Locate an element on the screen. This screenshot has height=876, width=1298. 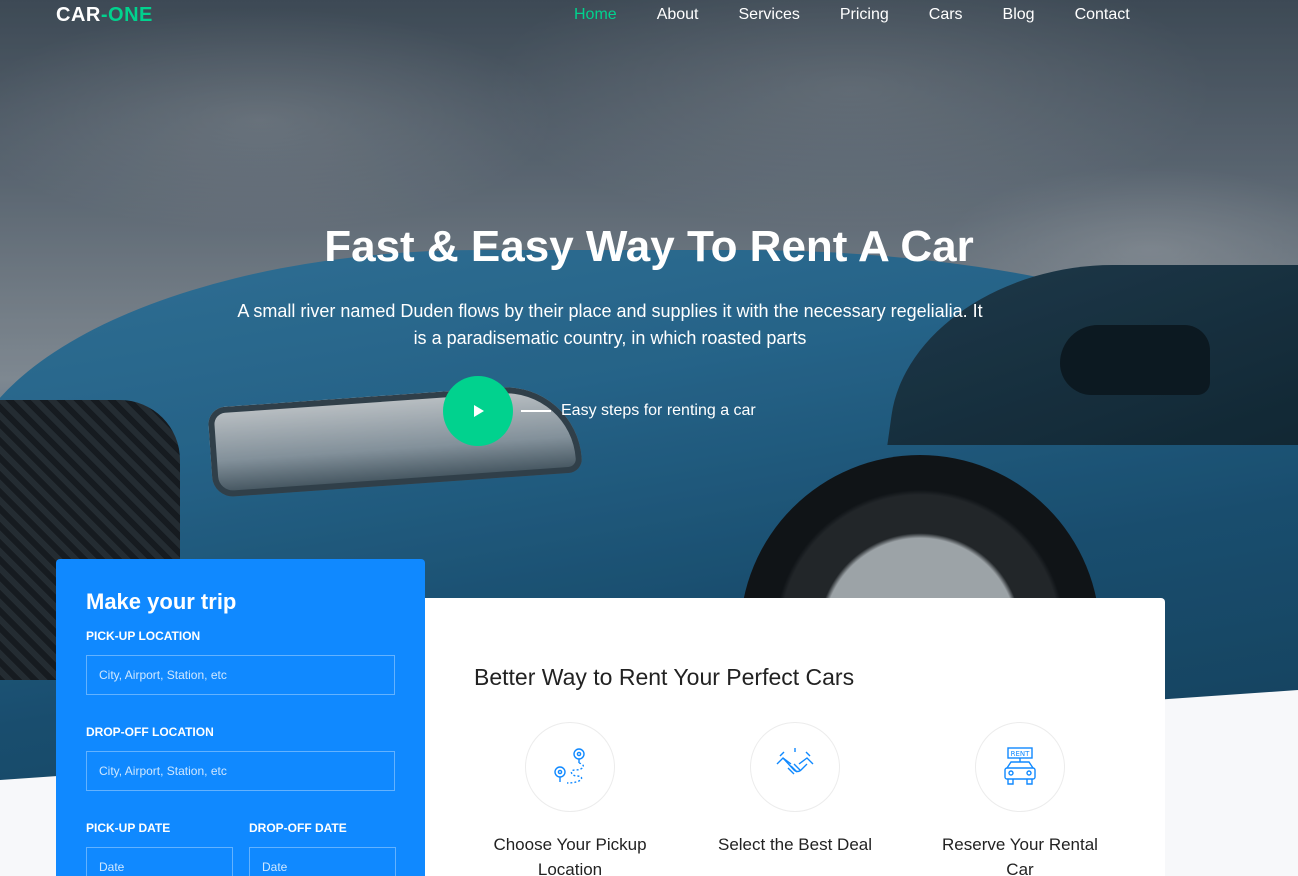
pickup-date-col: PICK-UP DATE Date is located at coordinates (159, 848).